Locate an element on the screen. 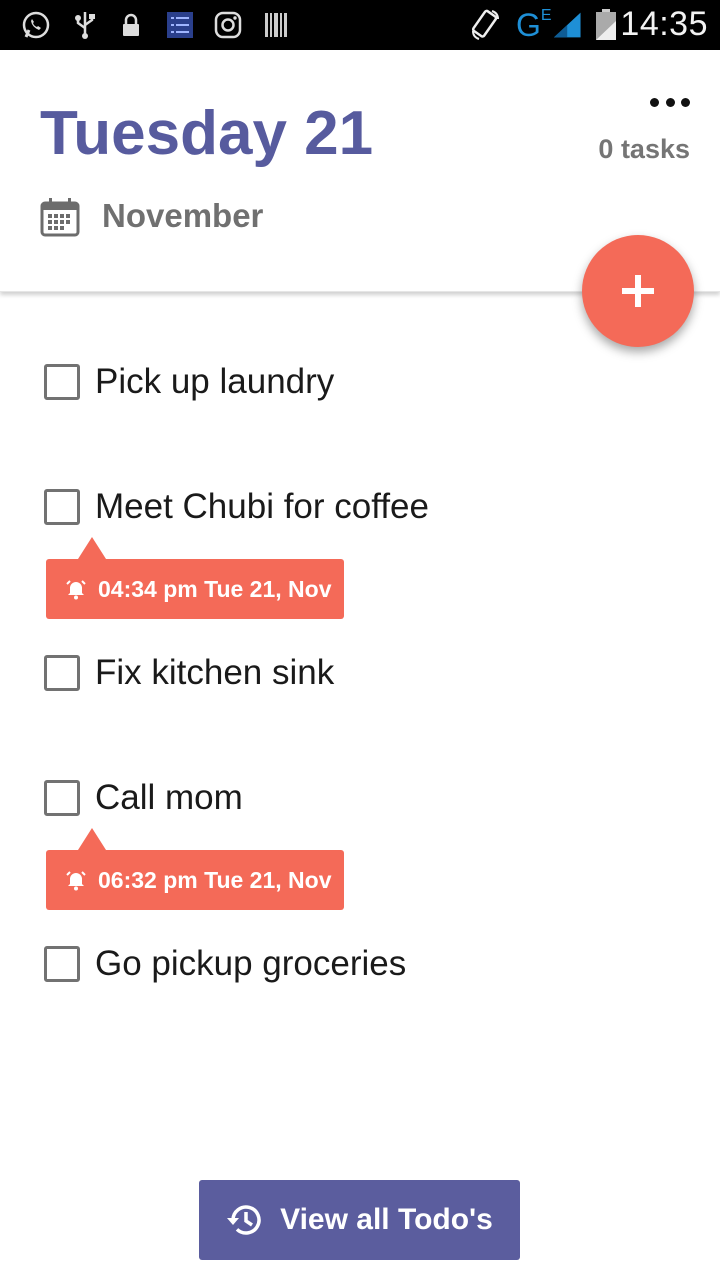  task-item: Fix kitchen sink is located at coordinates (189, 673).